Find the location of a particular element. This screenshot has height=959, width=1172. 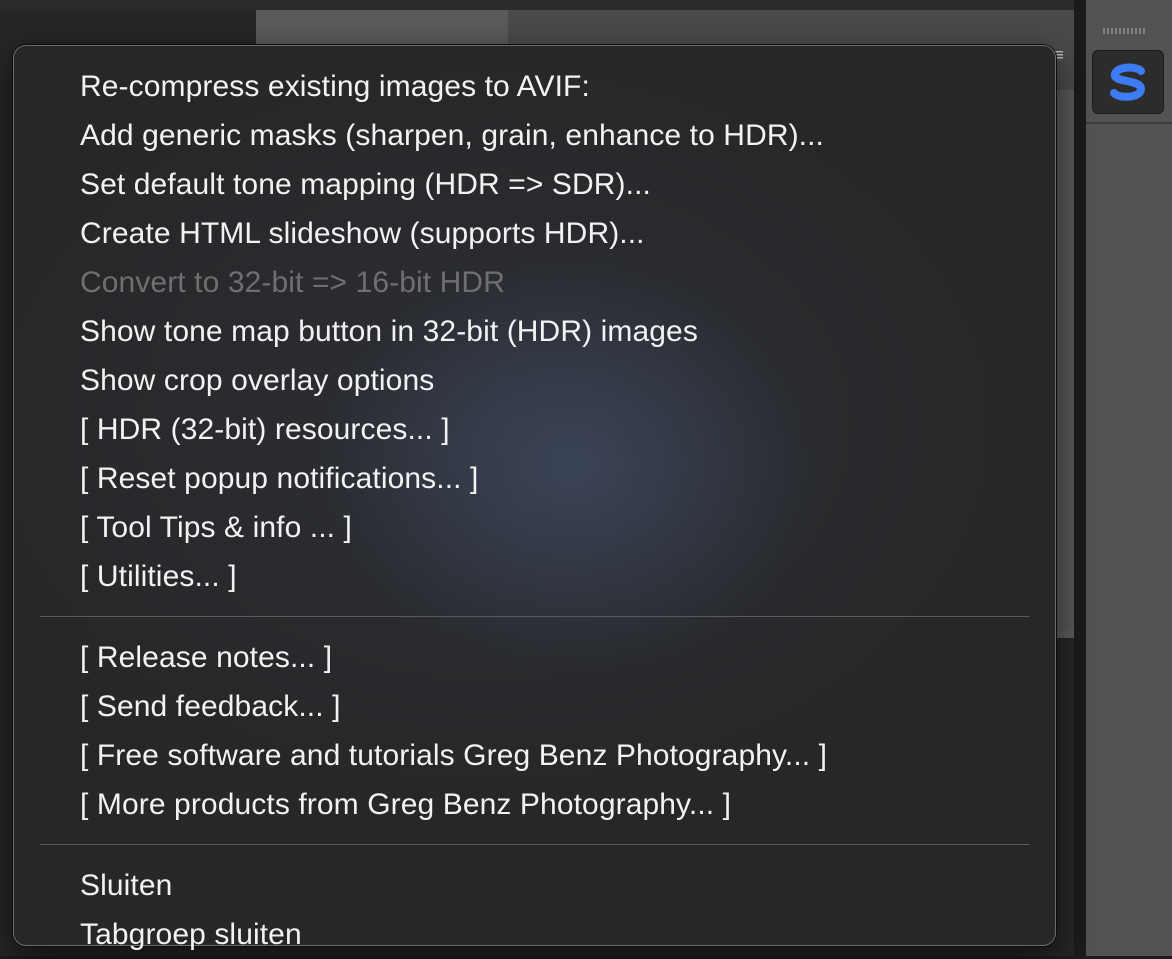

menu-item-release-notes: [ Release notes... ] is located at coordinates (530, 657).